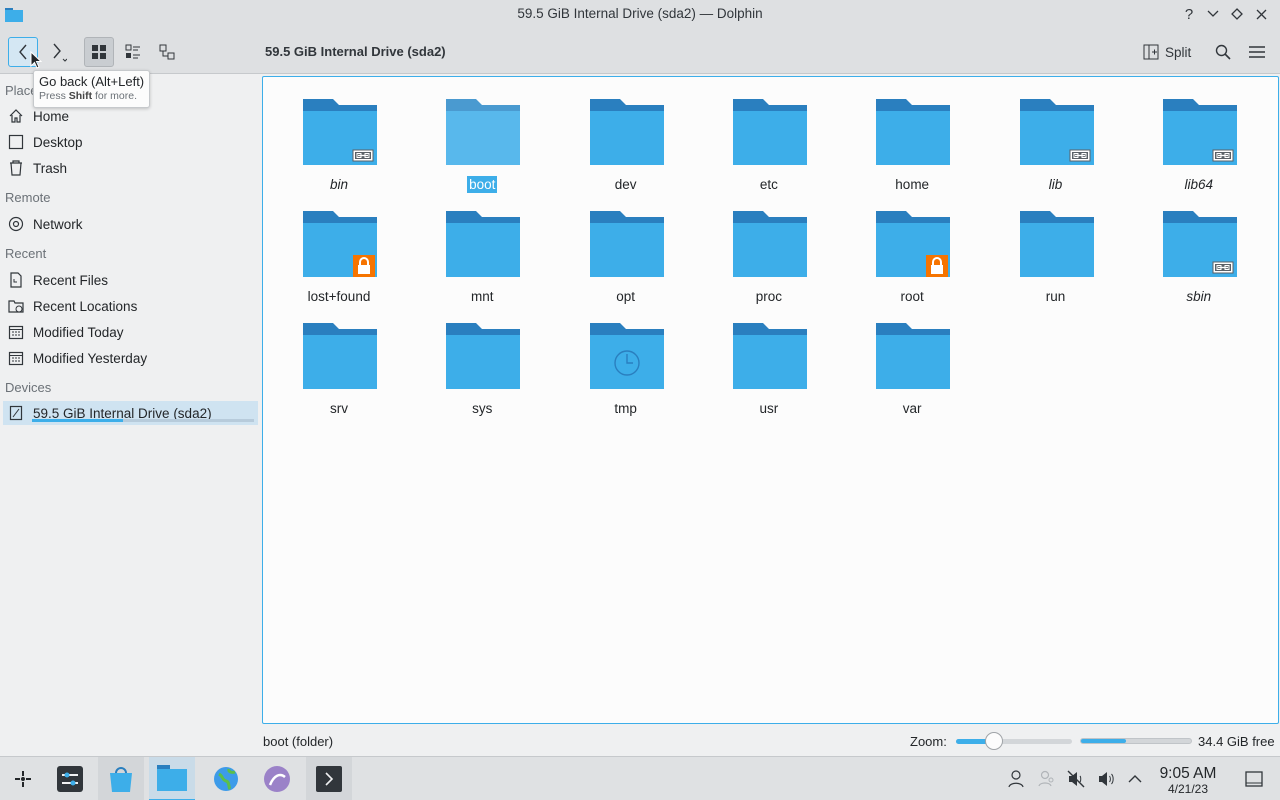 The image size is (1280, 800). Describe the element at coordinates (363, 155) in the screenshot. I see `symlink-badge-icon` at that location.